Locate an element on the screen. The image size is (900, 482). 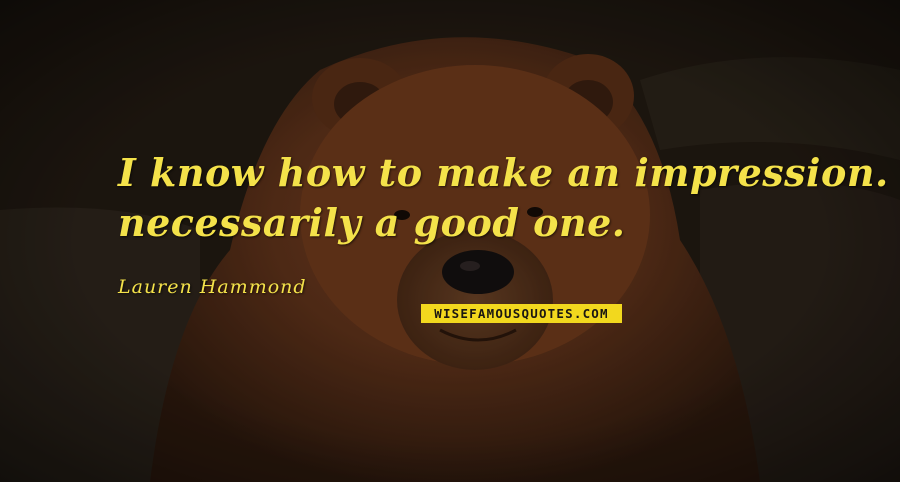
quote-line-1: I know how to make an impression. Not is located at coordinates (509, 172).